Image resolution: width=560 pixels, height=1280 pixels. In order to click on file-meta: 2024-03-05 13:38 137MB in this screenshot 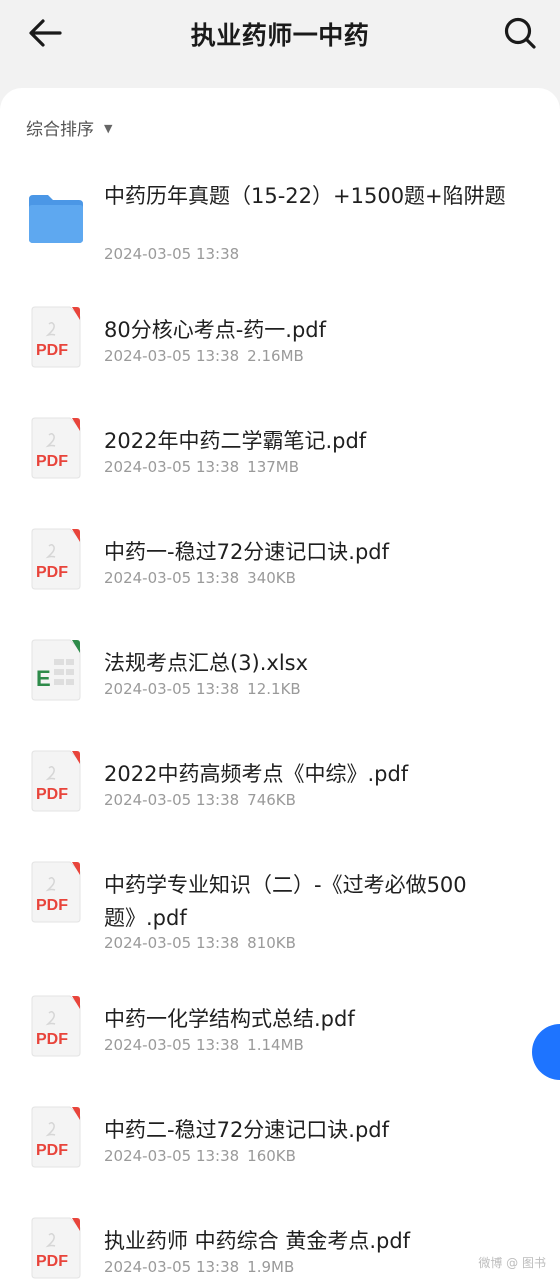, I will do `click(201, 467)`.